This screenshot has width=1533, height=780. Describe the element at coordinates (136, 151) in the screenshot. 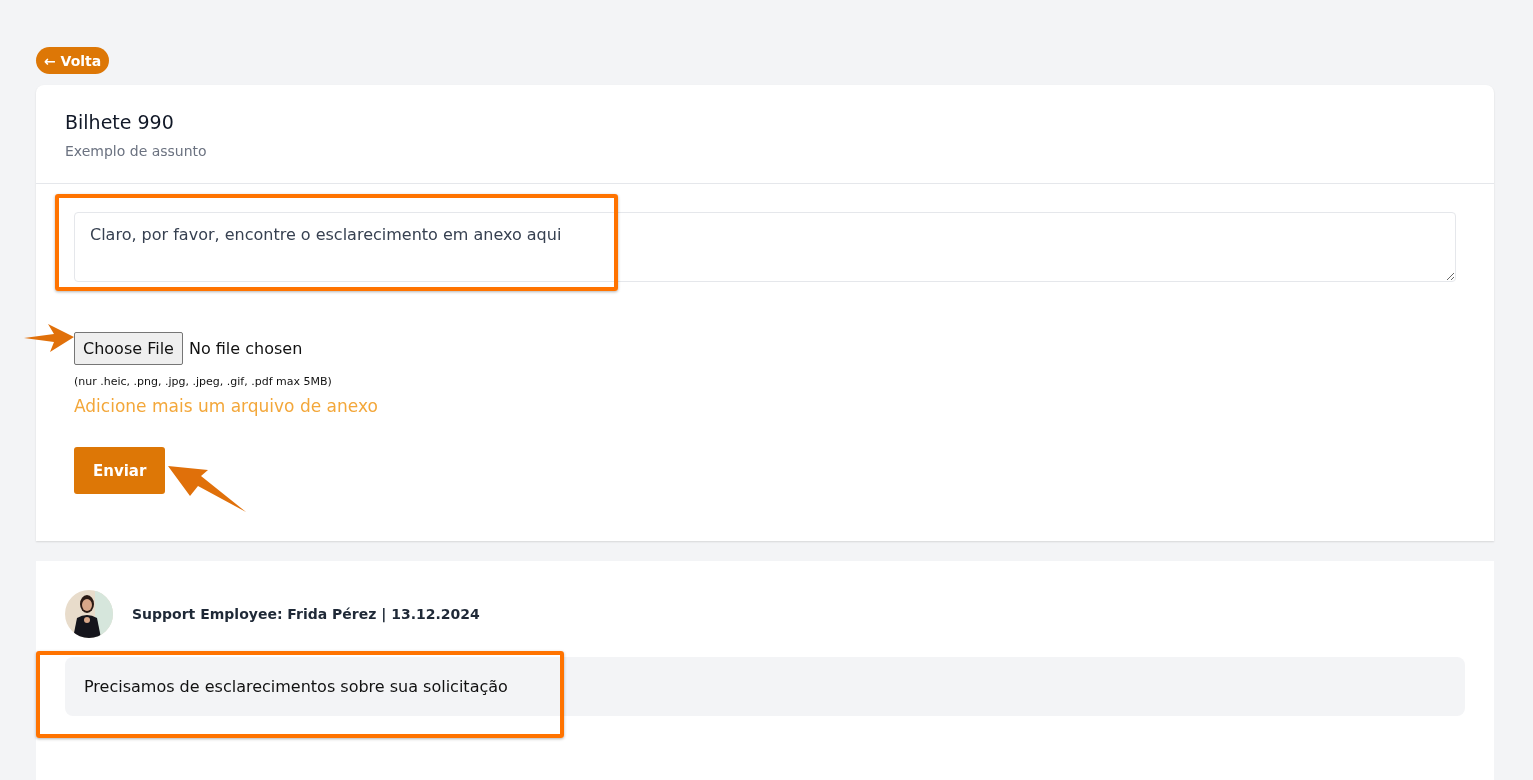

I see `ticket-subject: Exemplo de assunto` at that location.